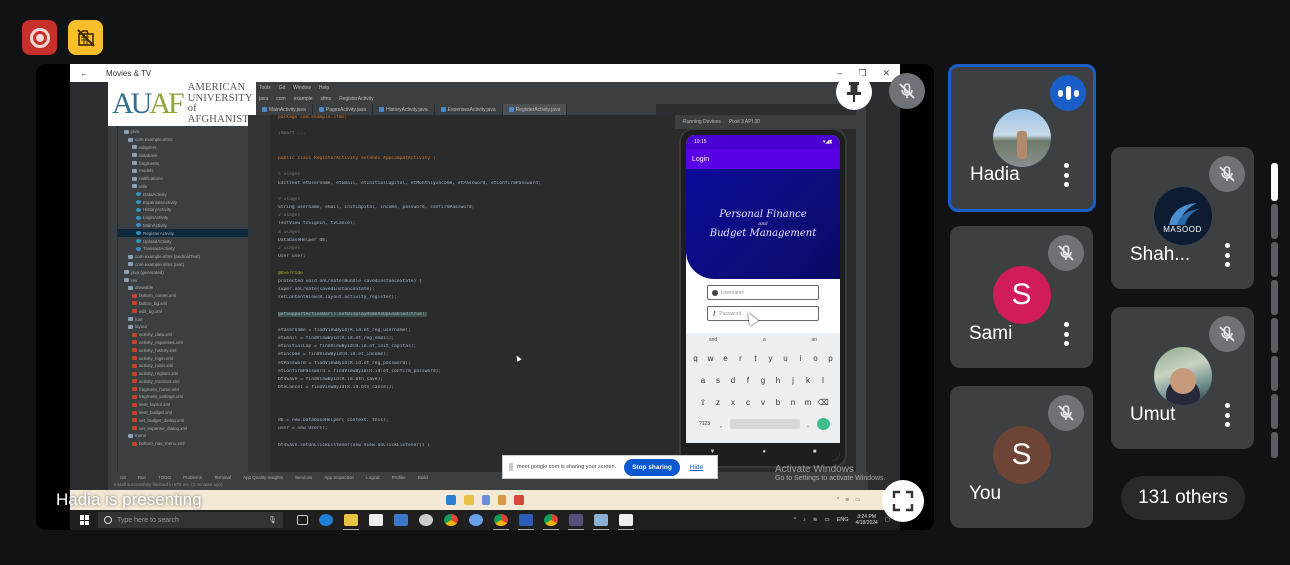 The image size is (1290, 565). I want to click on project-tree-item: ExpensesActivity, so click(183, 202).